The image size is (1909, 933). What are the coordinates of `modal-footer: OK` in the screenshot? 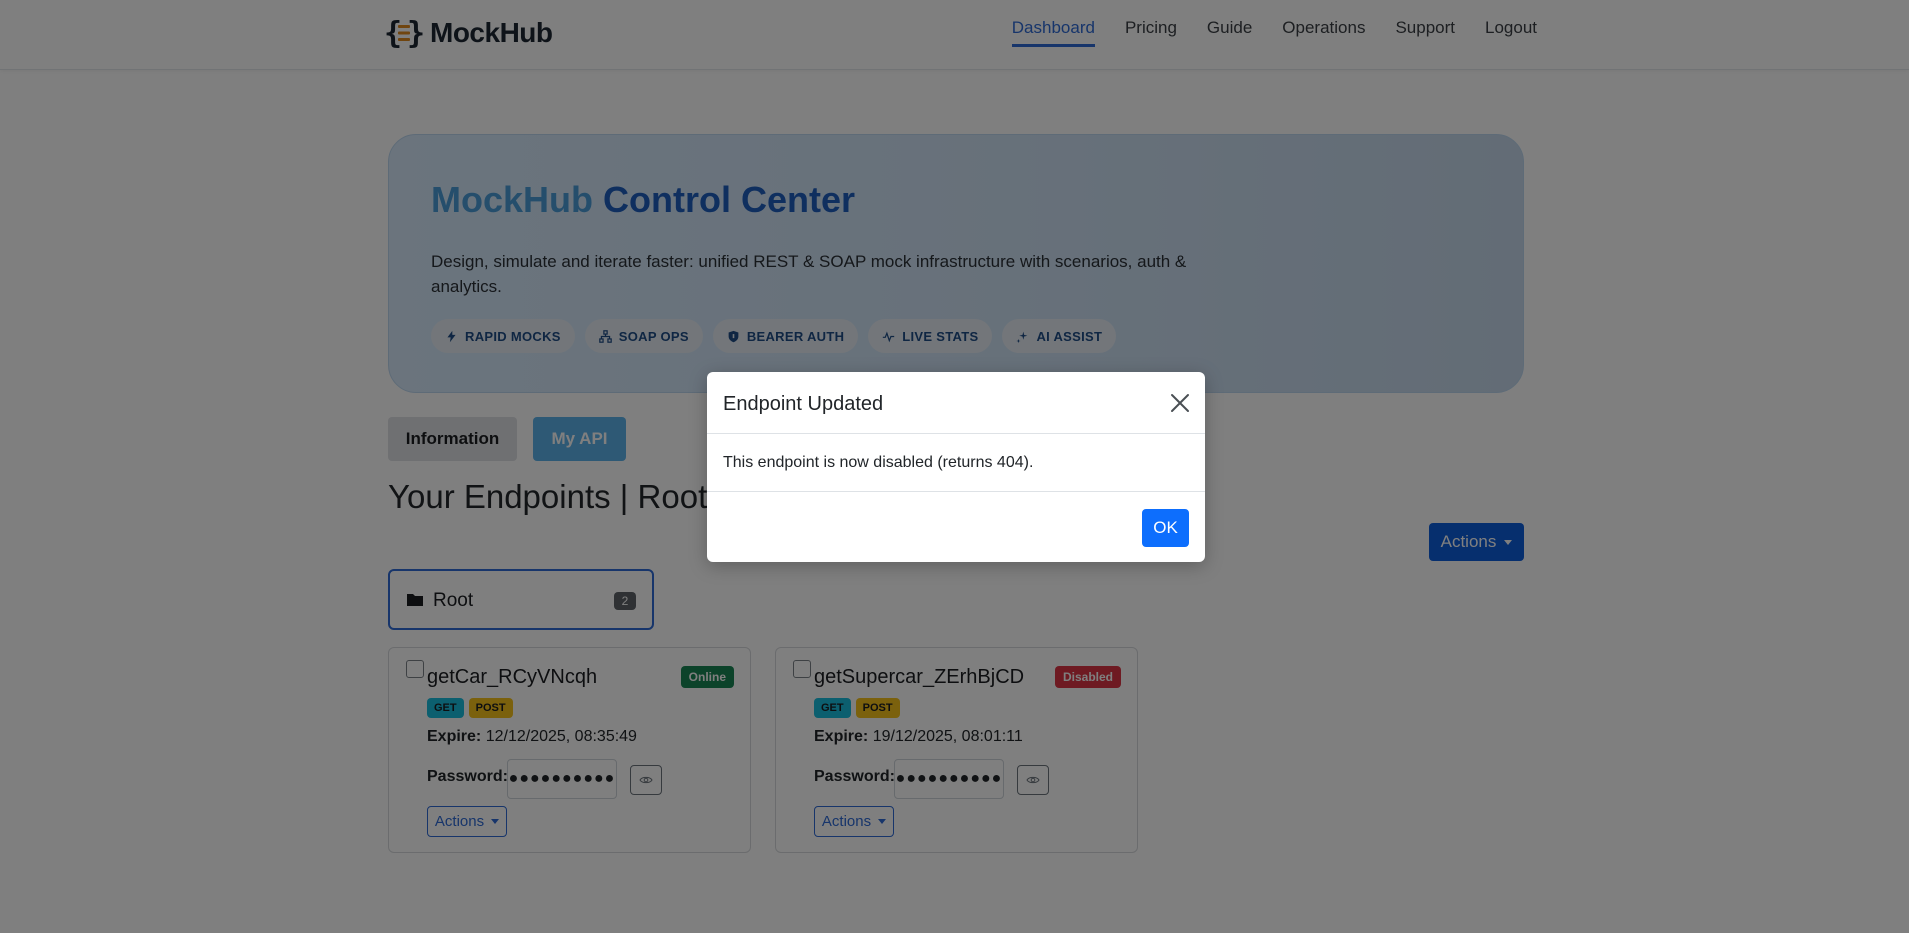 It's located at (956, 526).